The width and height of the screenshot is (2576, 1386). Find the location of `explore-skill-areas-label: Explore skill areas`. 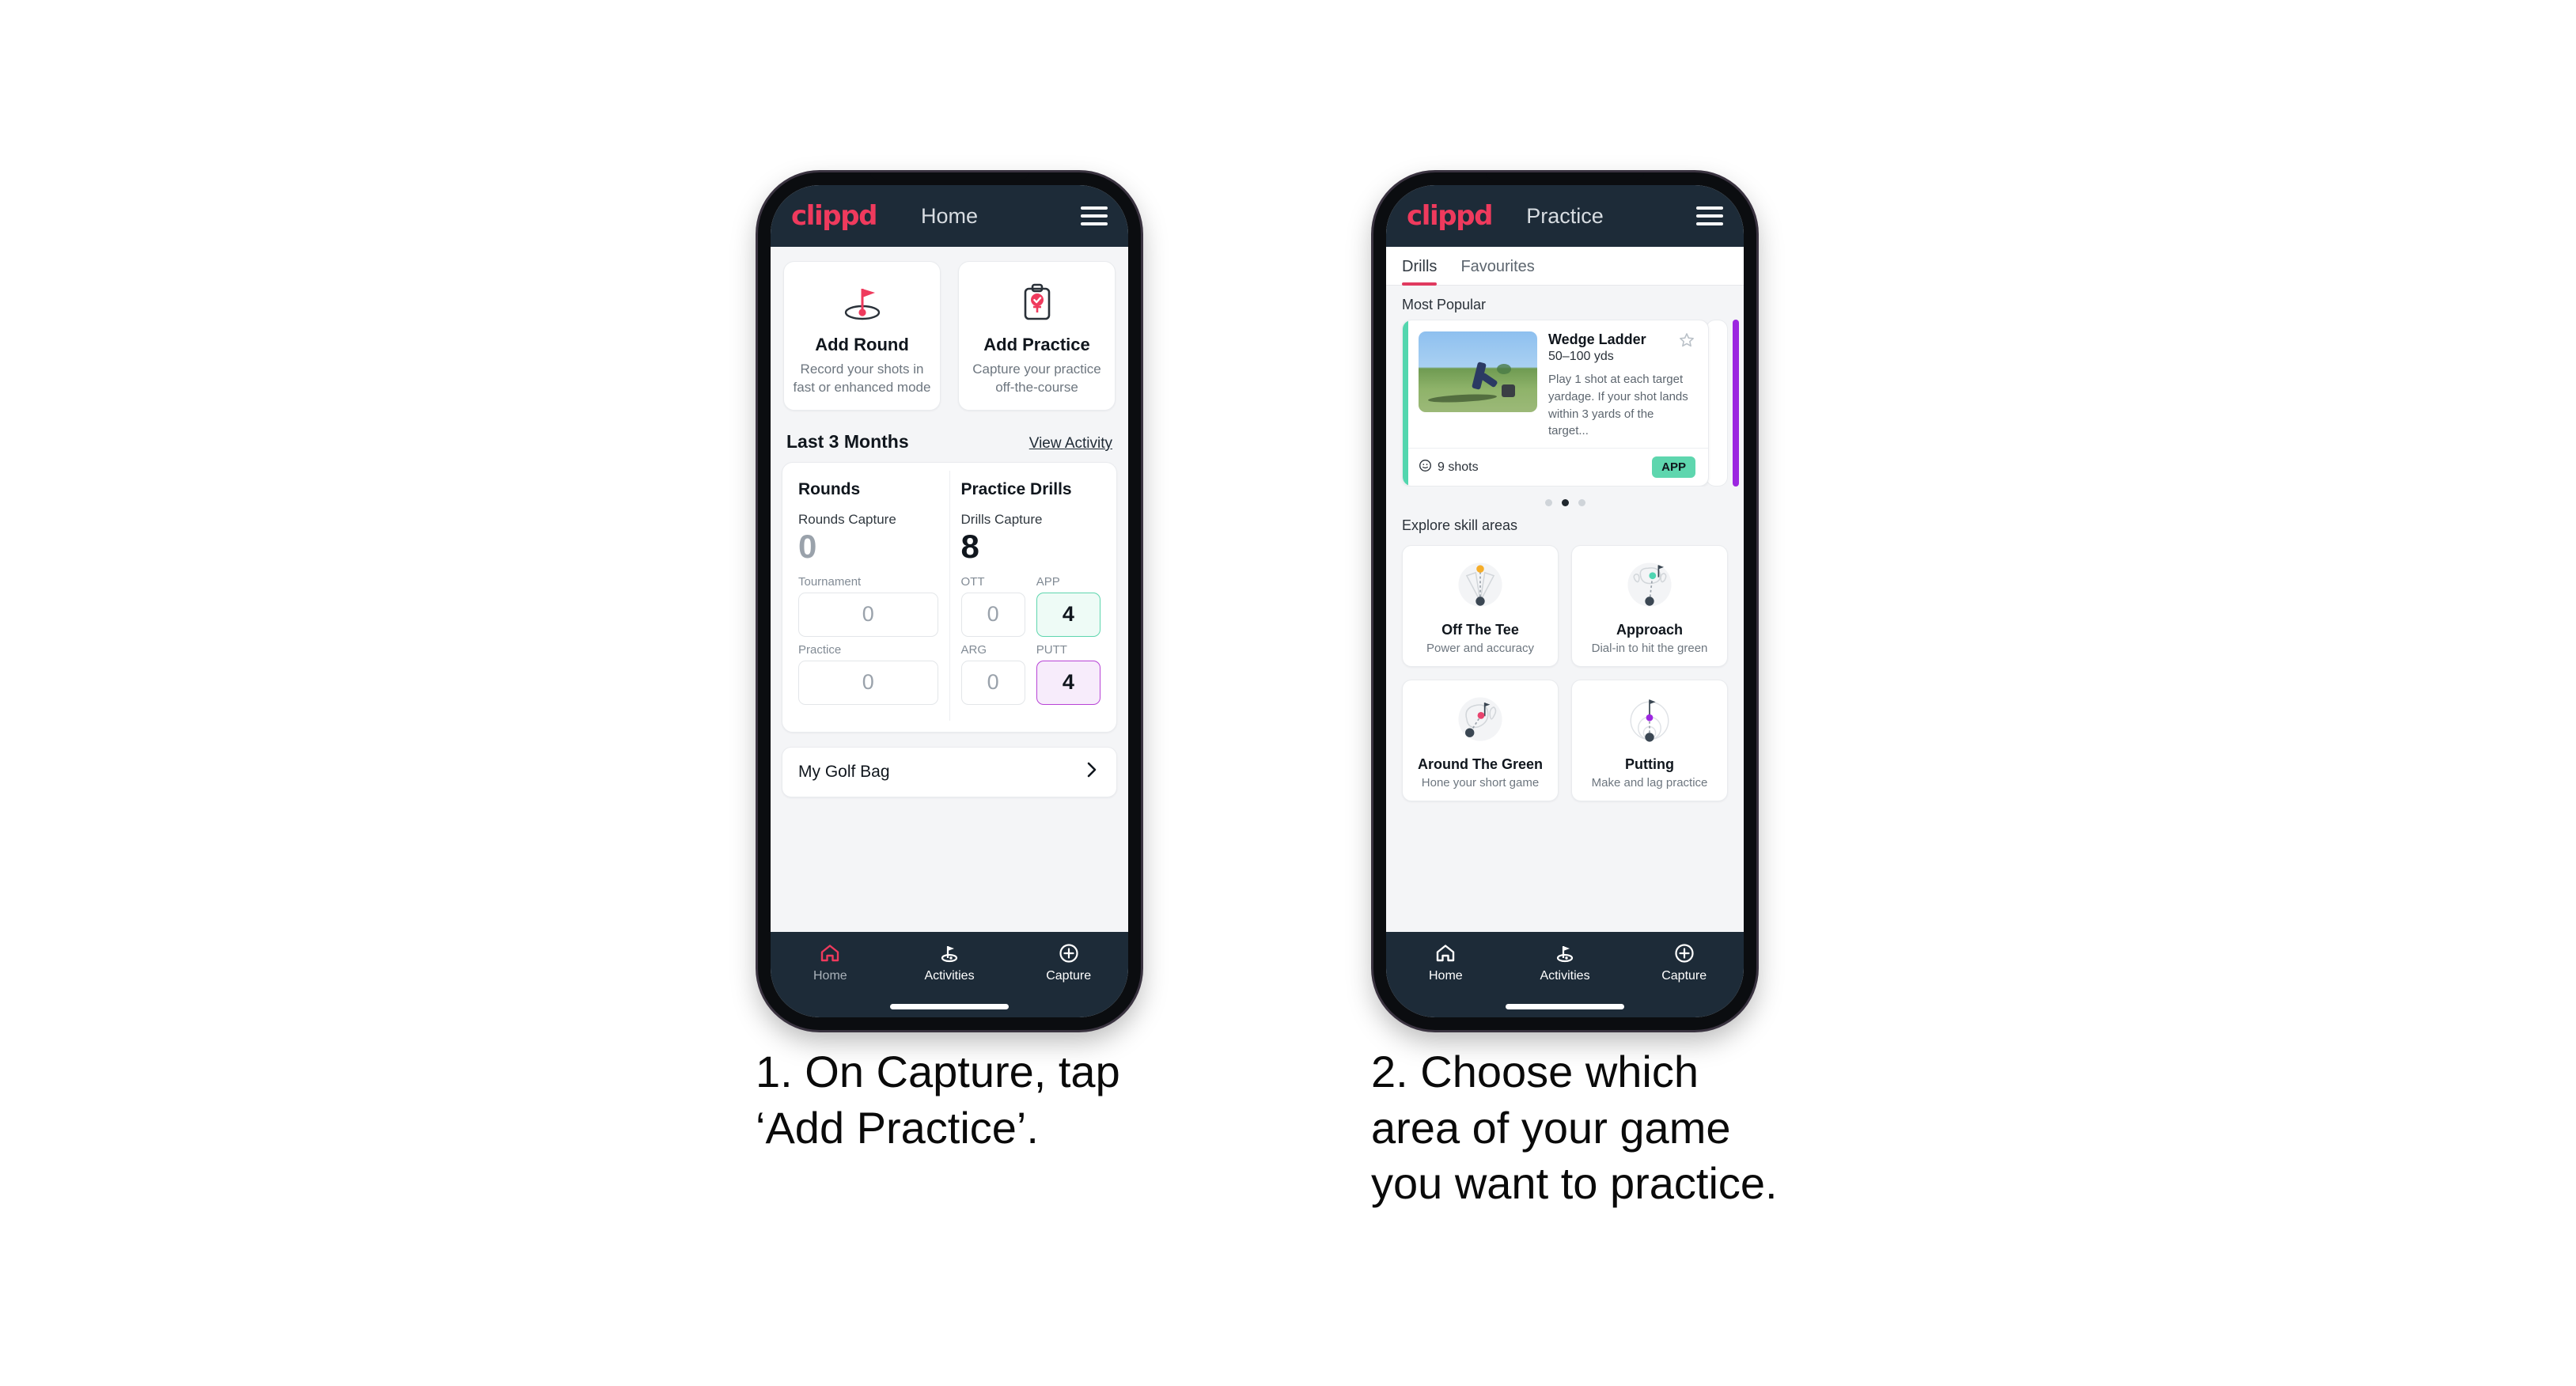

explore-skill-areas-label: Explore skill areas is located at coordinates (1460, 525).